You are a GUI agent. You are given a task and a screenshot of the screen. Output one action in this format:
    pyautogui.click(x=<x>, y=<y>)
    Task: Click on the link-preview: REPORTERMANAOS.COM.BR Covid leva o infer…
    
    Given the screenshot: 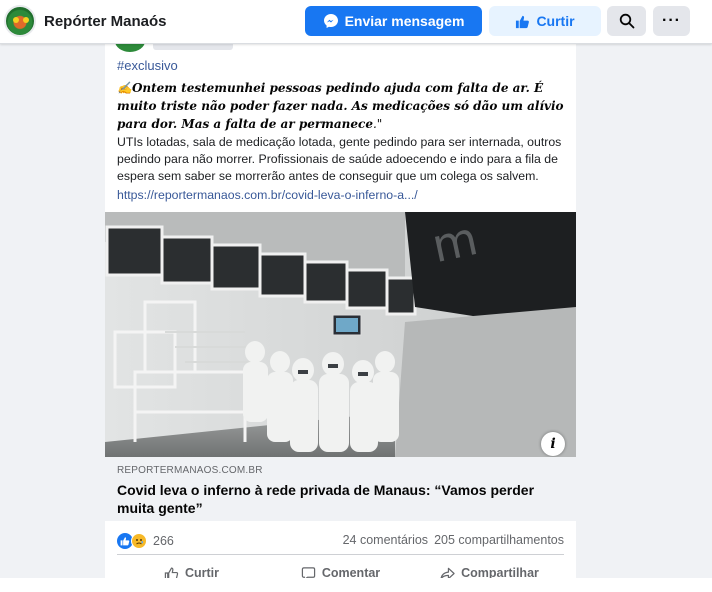 What is the action you would take?
    pyautogui.click(x=340, y=489)
    